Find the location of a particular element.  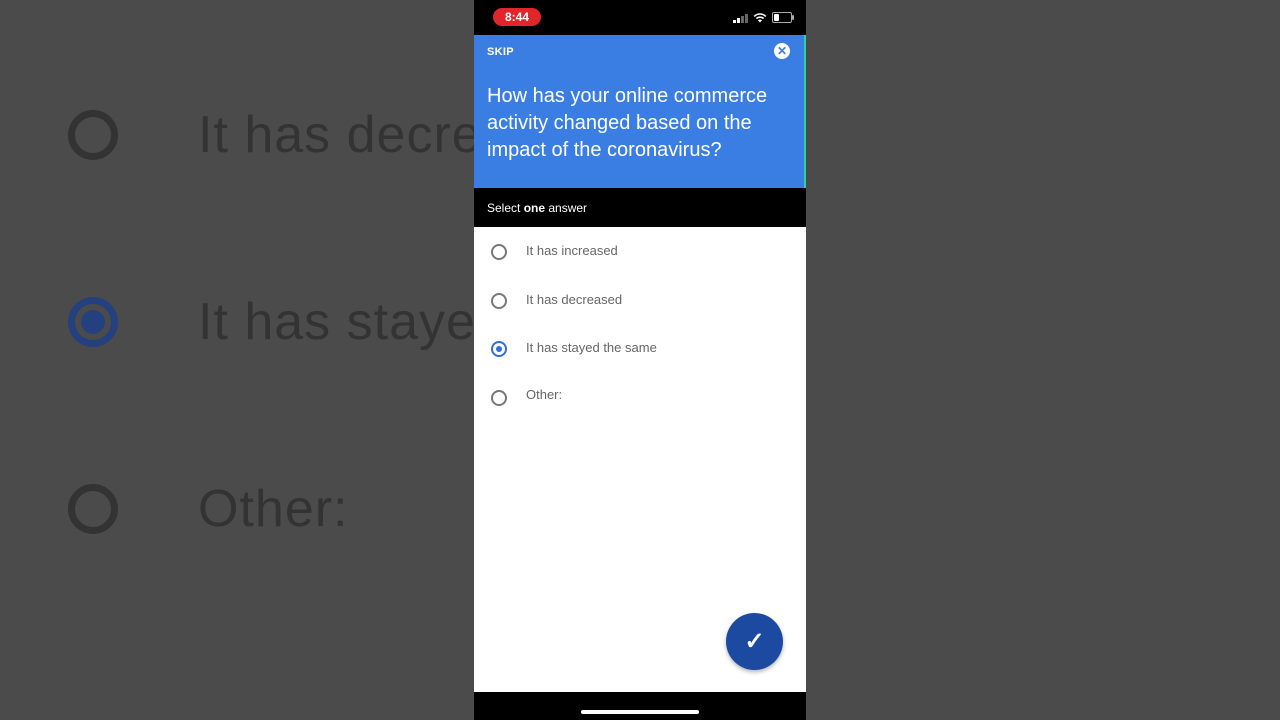

option-label: It has decreased is located at coordinates (574, 299).